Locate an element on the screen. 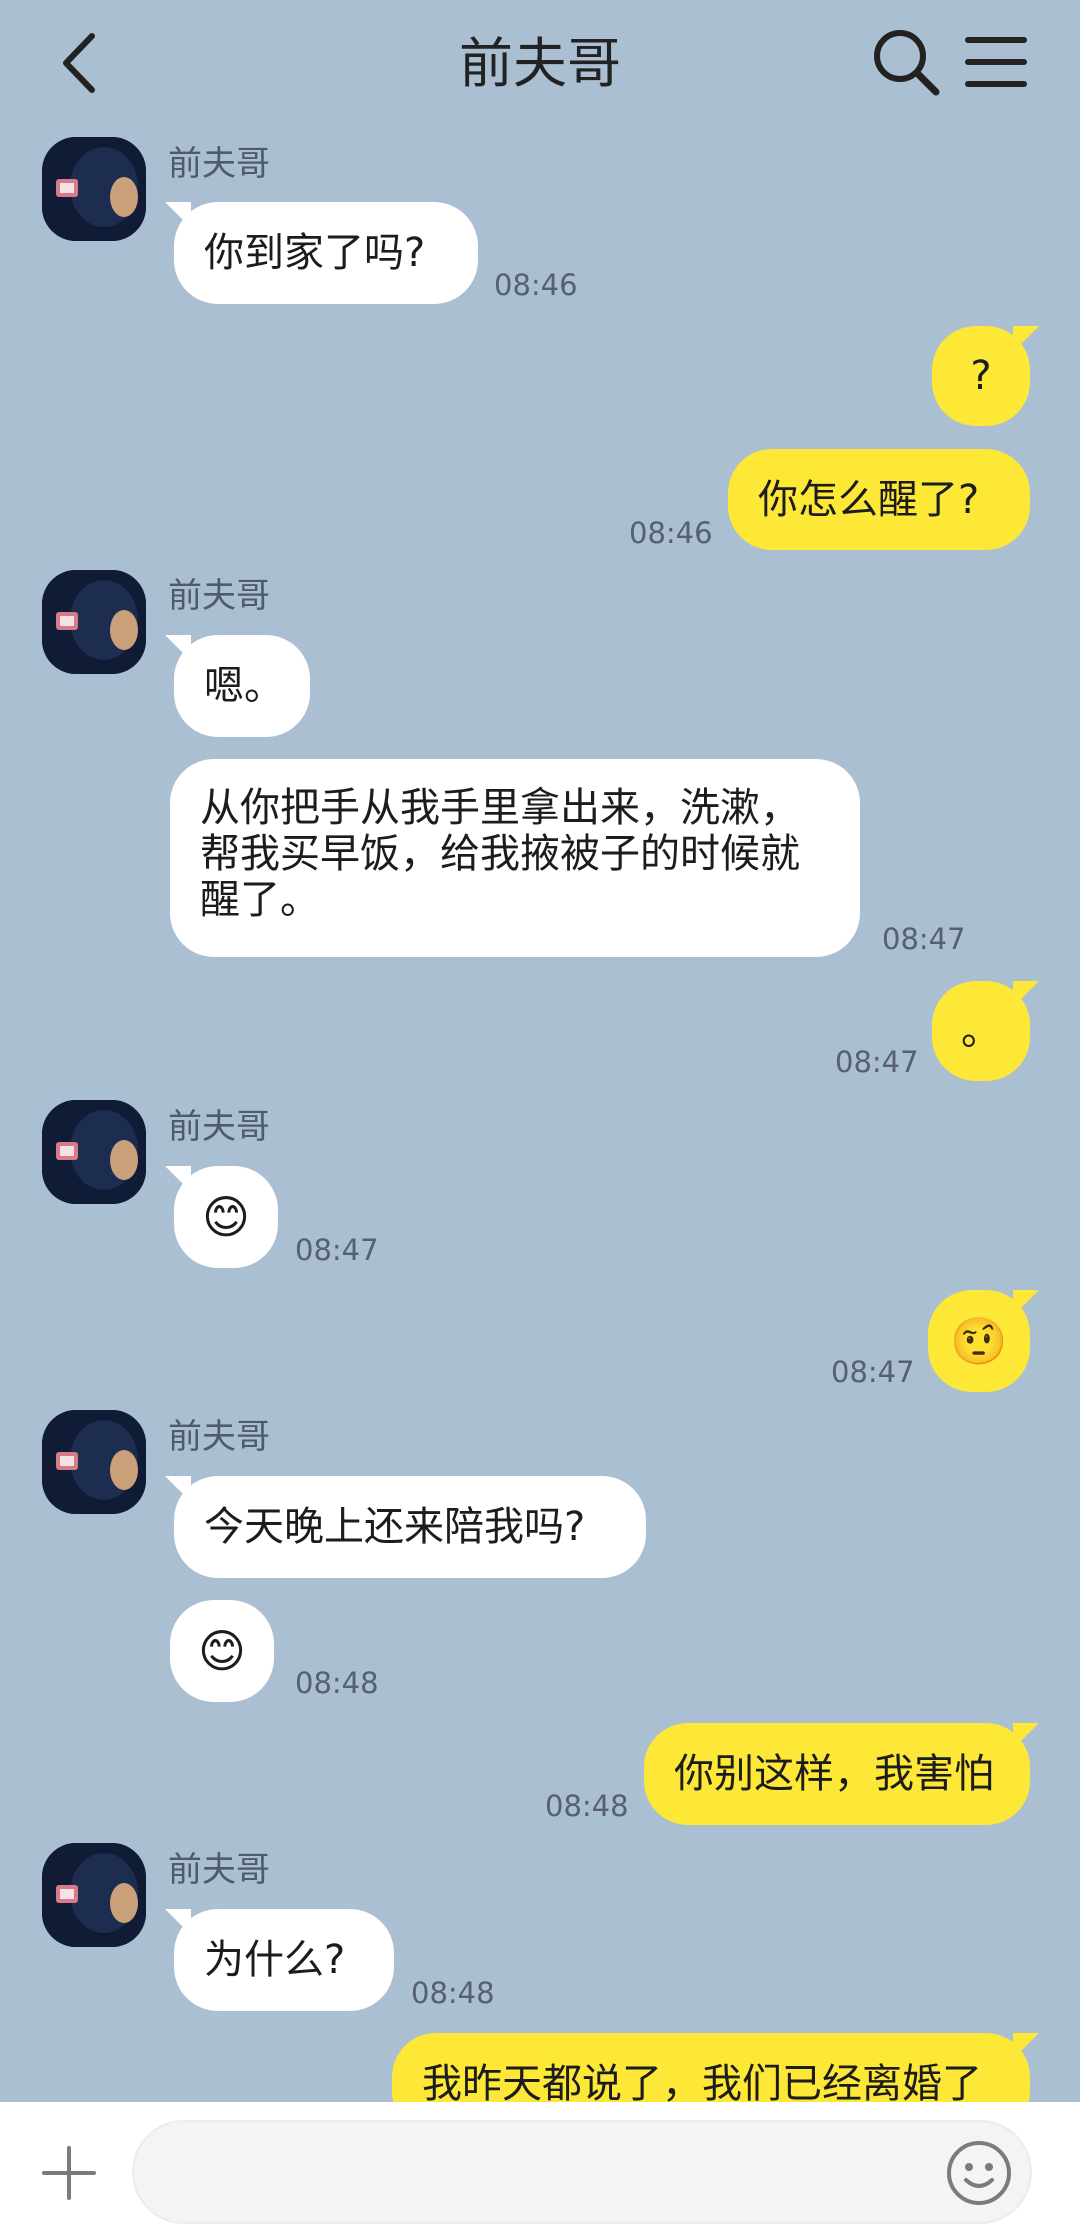 This screenshot has height=2239, width=1080. input-bar is located at coordinates (540, 2170).